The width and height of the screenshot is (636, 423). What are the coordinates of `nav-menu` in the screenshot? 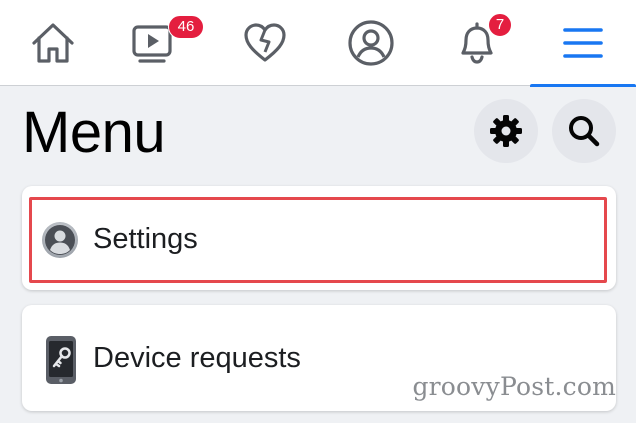 It's located at (583, 43).